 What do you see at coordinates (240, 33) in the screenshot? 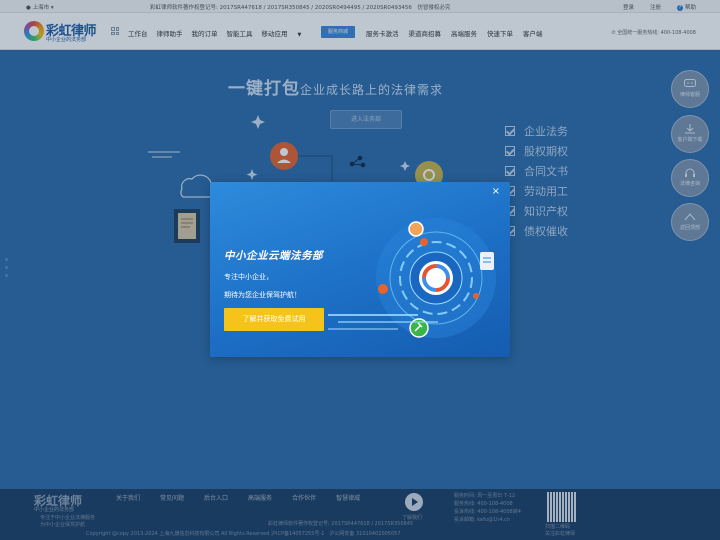
I see `nav-smart-tools: 智能工具` at bounding box center [240, 33].